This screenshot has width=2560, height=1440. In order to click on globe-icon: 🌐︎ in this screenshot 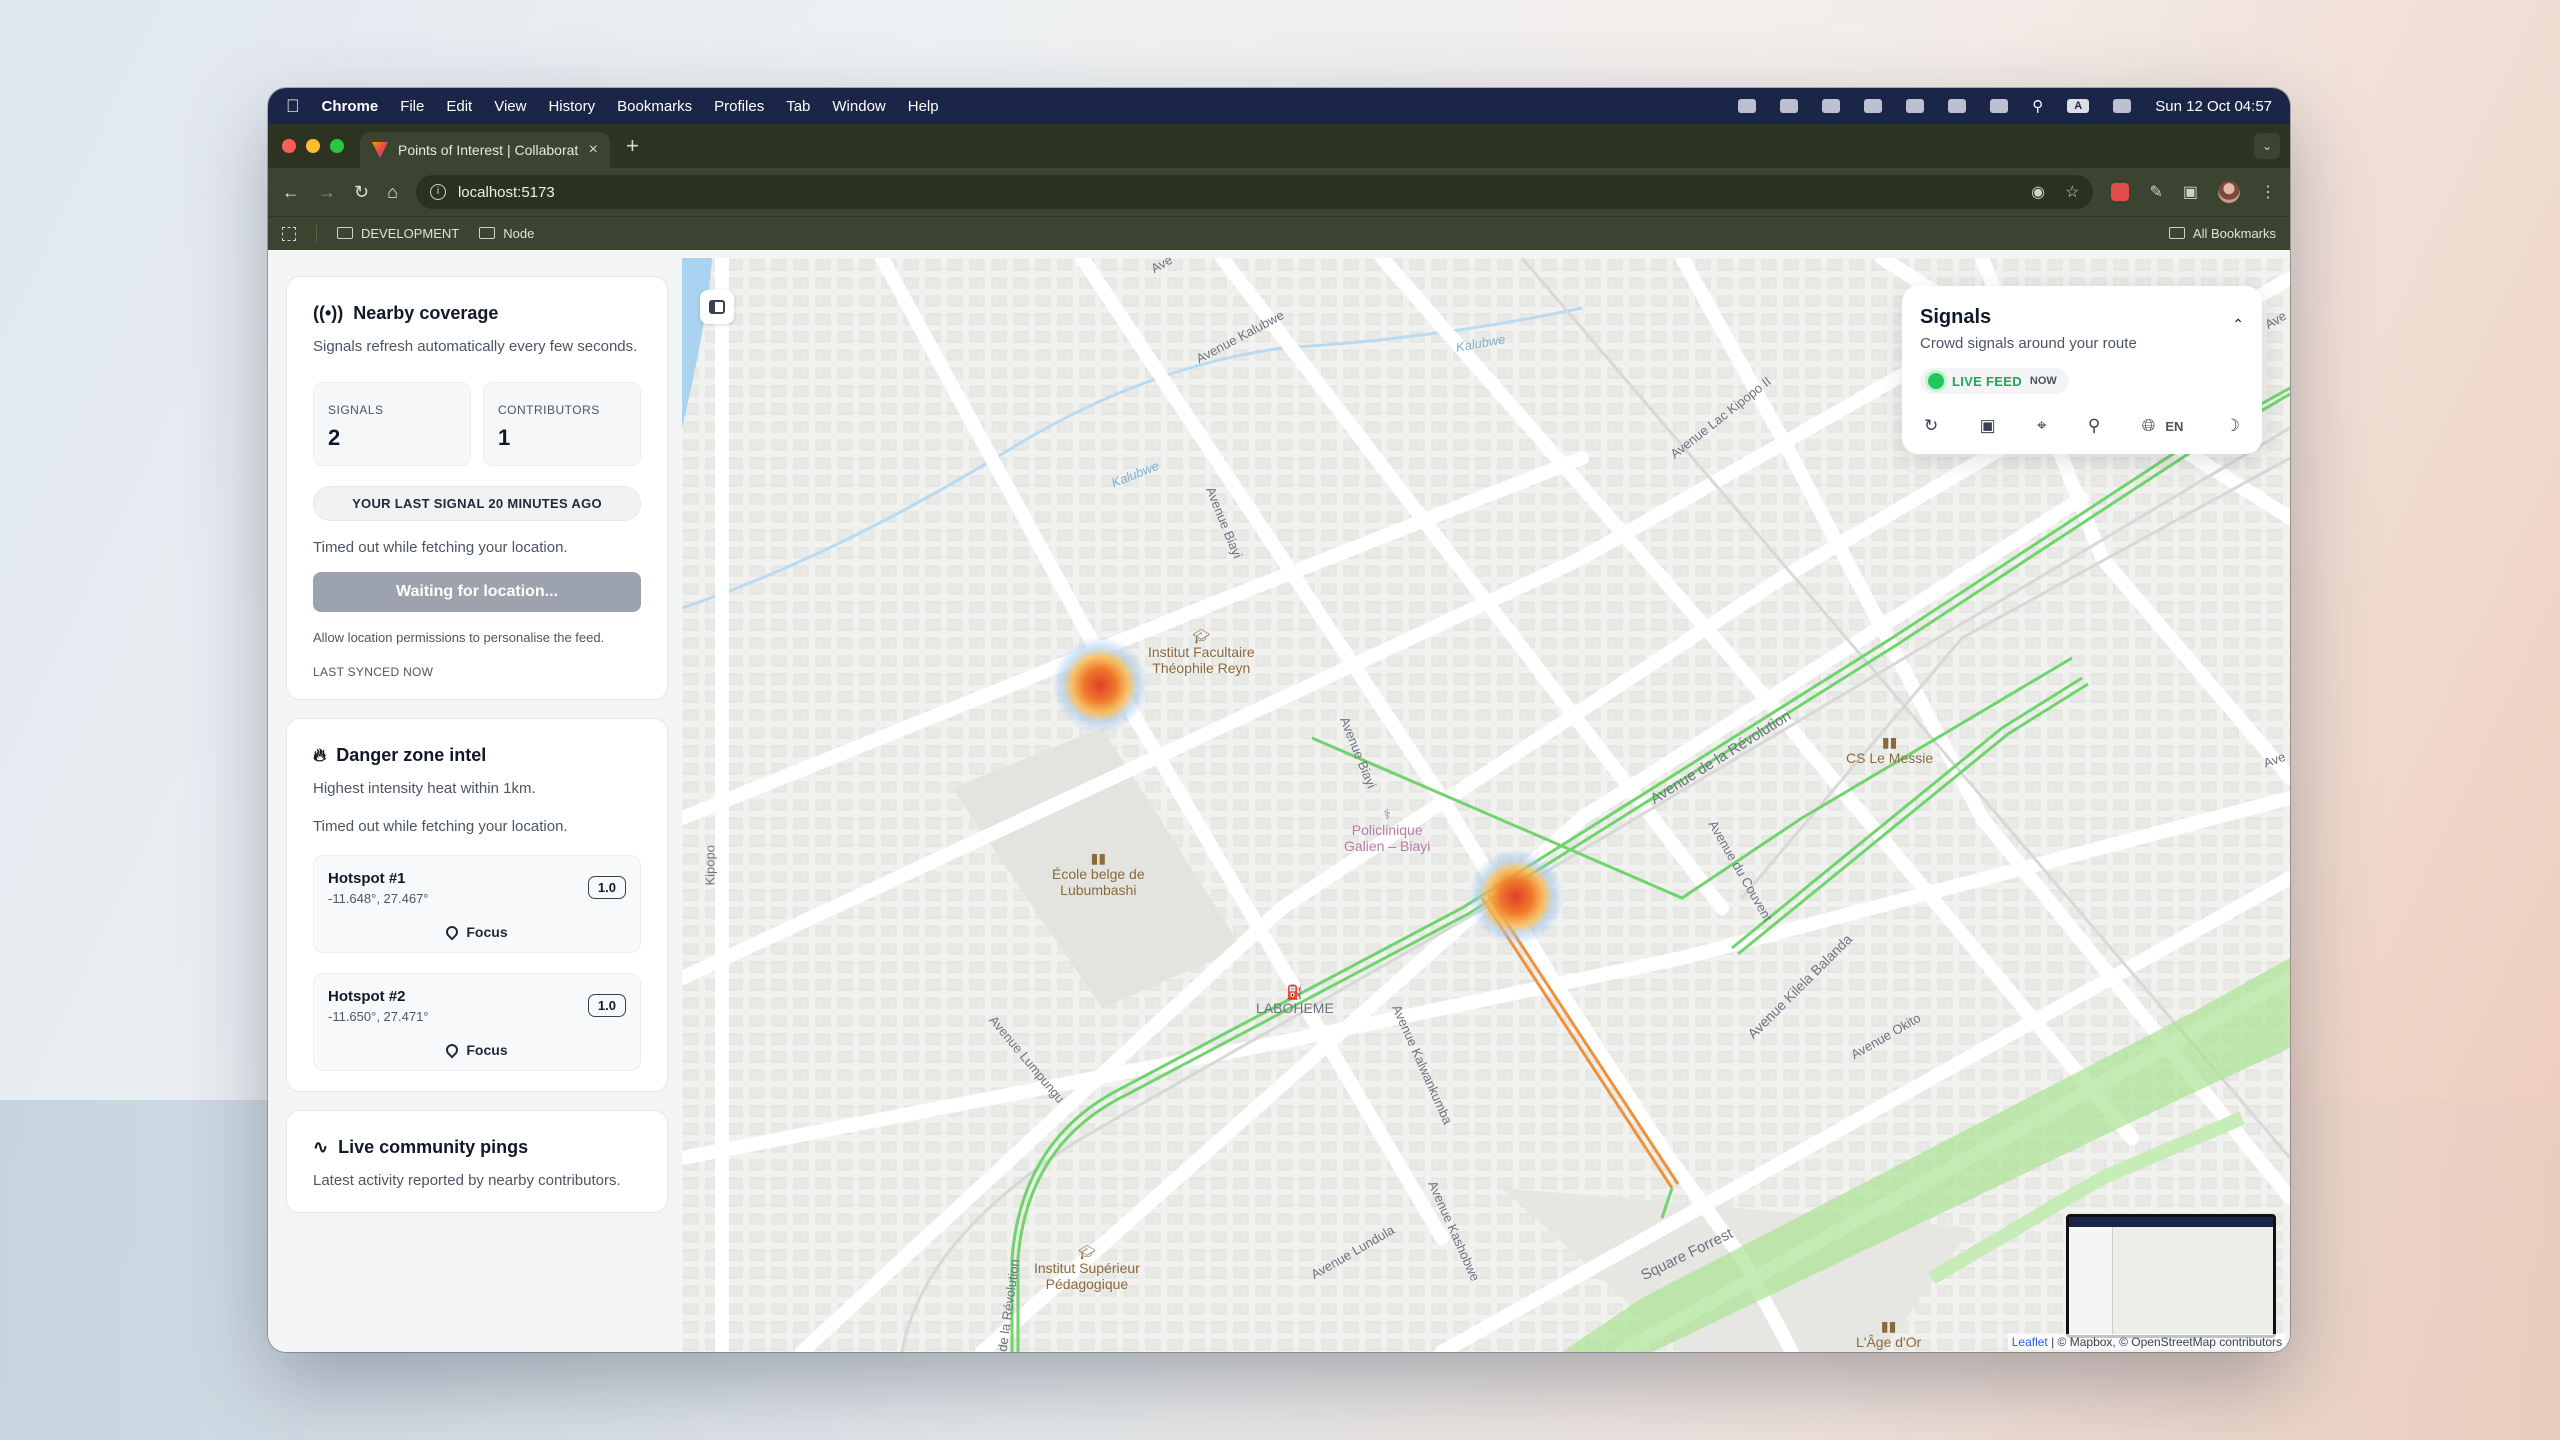, I will do `click(2148, 425)`.